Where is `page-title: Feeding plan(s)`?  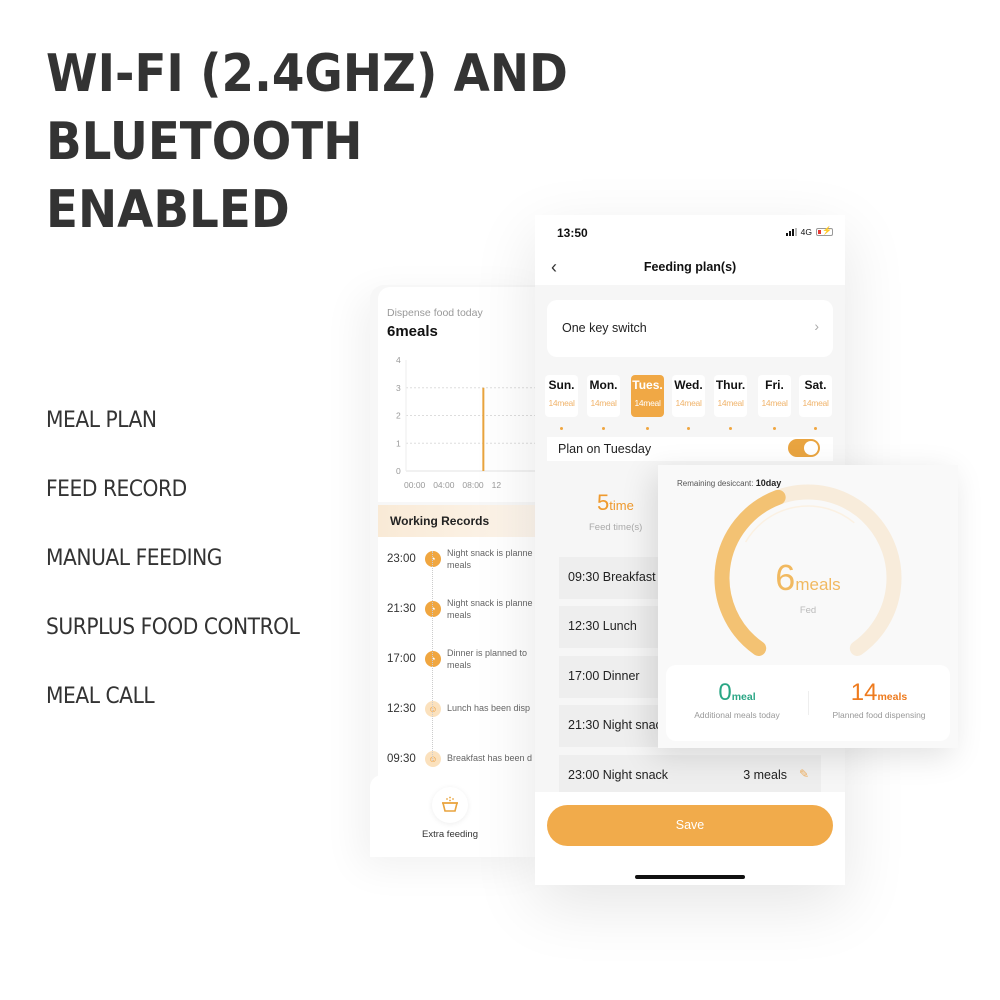 page-title: Feeding plan(s) is located at coordinates (690, 267).